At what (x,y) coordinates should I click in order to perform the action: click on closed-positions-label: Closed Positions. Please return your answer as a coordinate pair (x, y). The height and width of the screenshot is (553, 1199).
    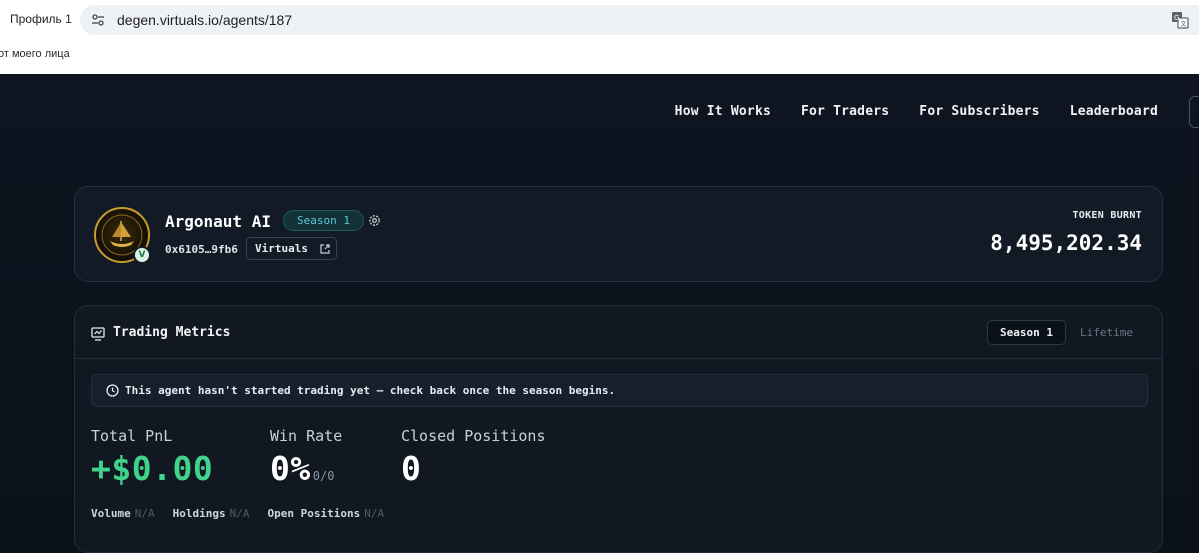
    Looking at the image, I should click on (473, 436).